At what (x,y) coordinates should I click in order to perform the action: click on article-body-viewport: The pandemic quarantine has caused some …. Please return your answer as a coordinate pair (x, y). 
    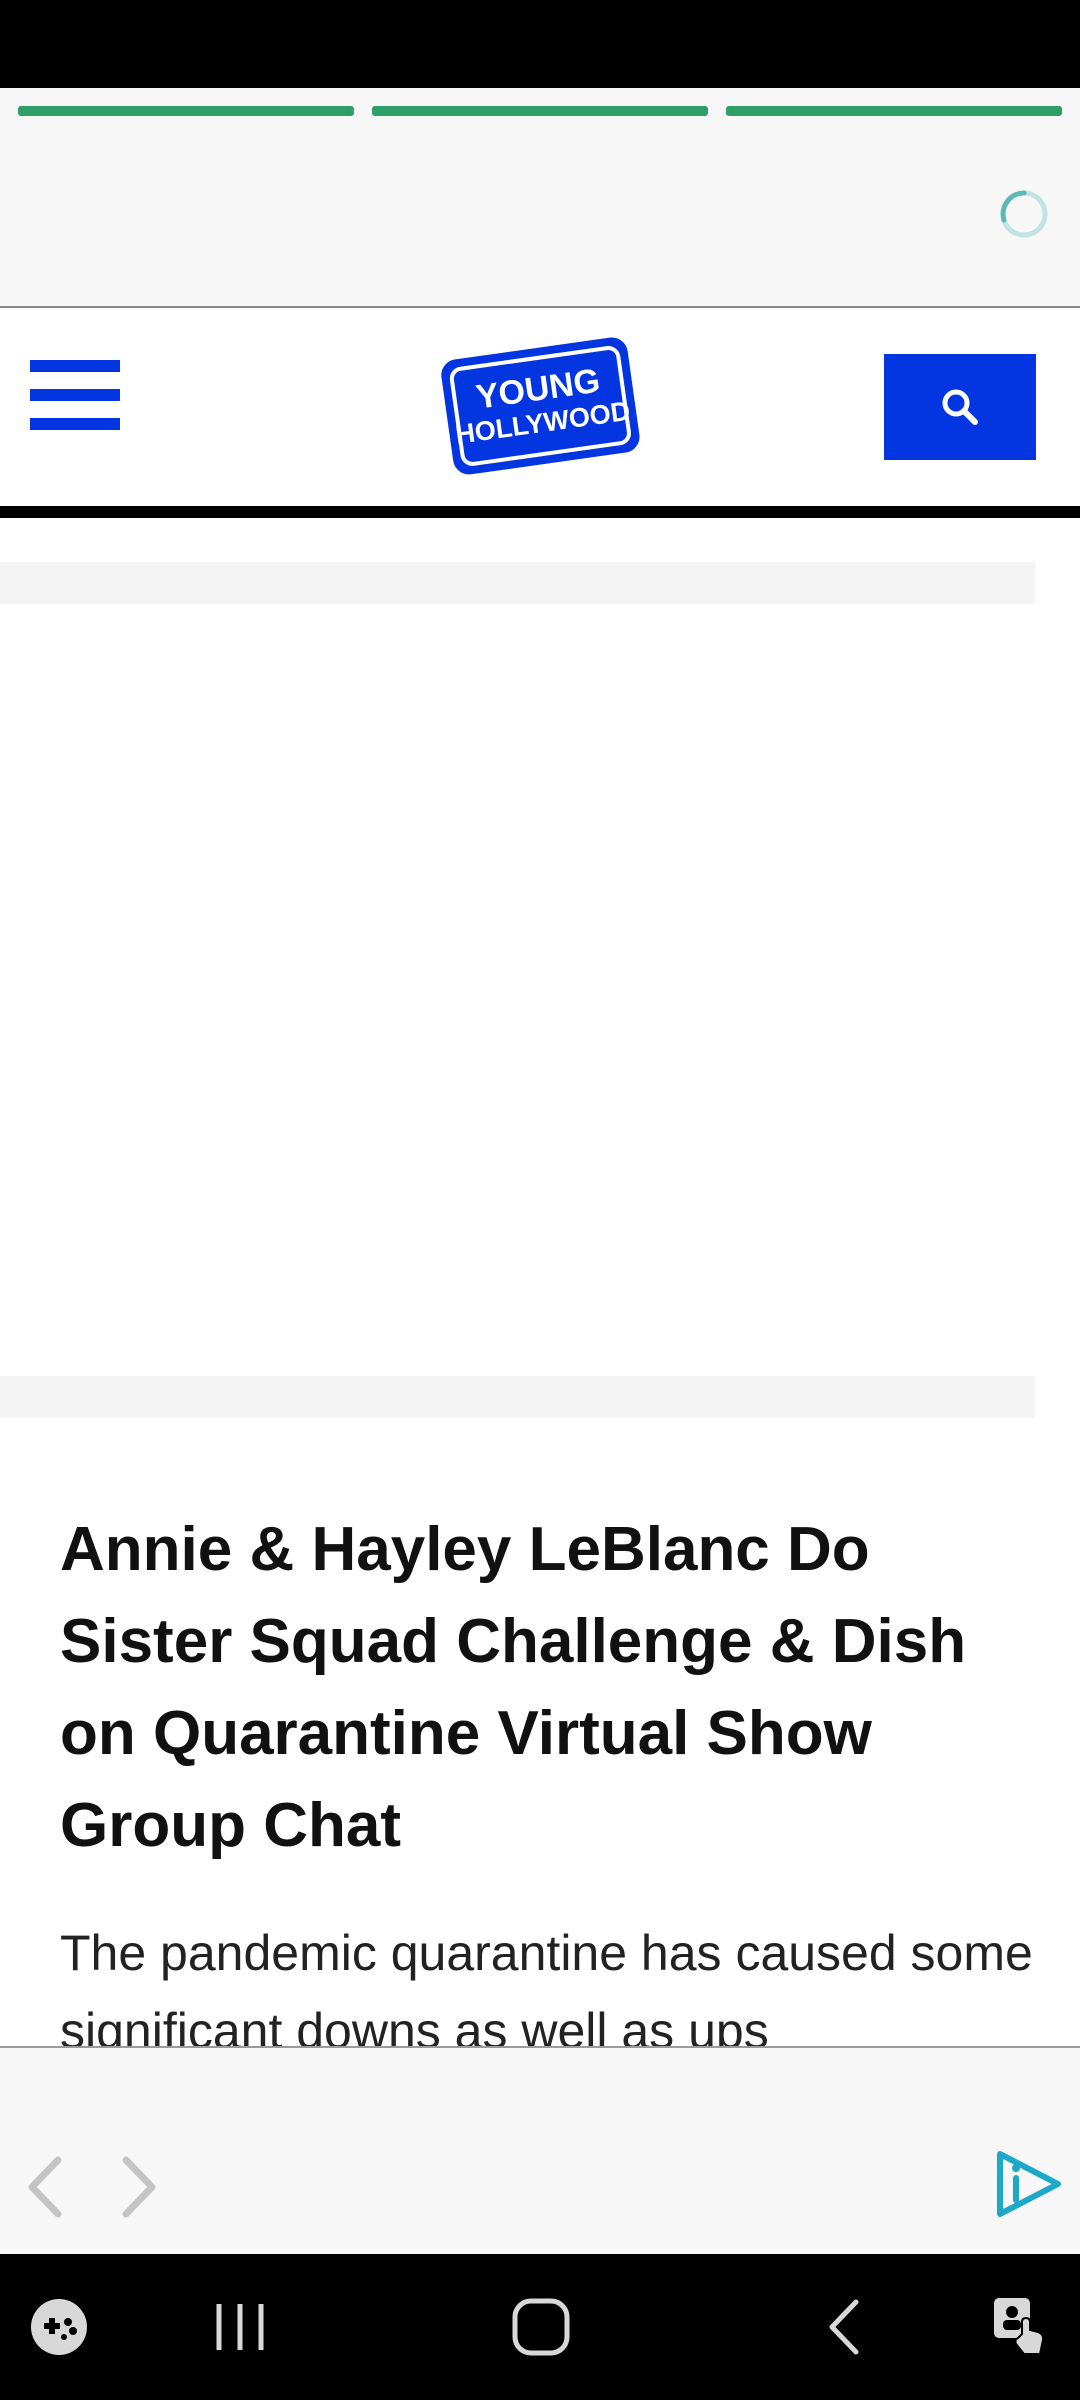
    Looking at the image, I should click on (540, 1973).